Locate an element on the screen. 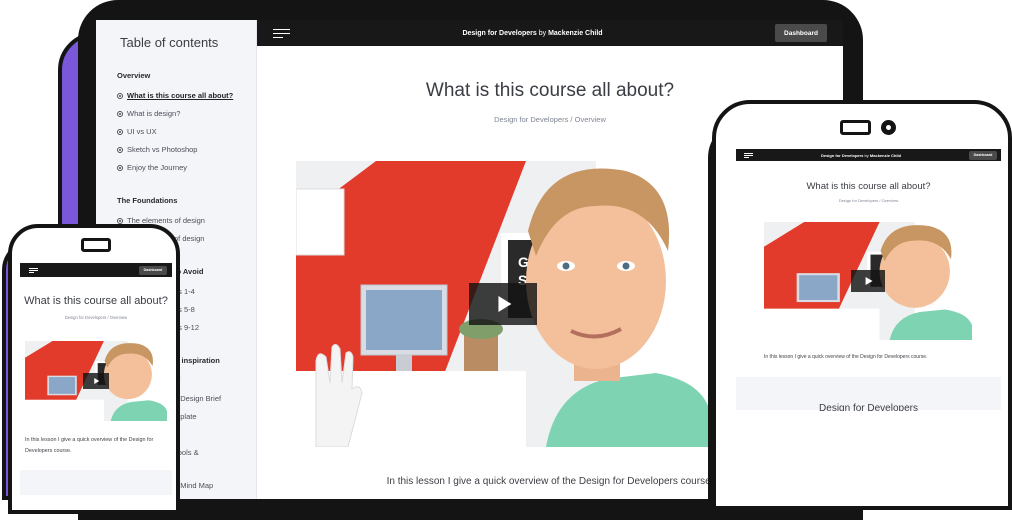 The image size is (1012, 520). toc-item-label: UI vs UX is located at coordinates (142, 131).